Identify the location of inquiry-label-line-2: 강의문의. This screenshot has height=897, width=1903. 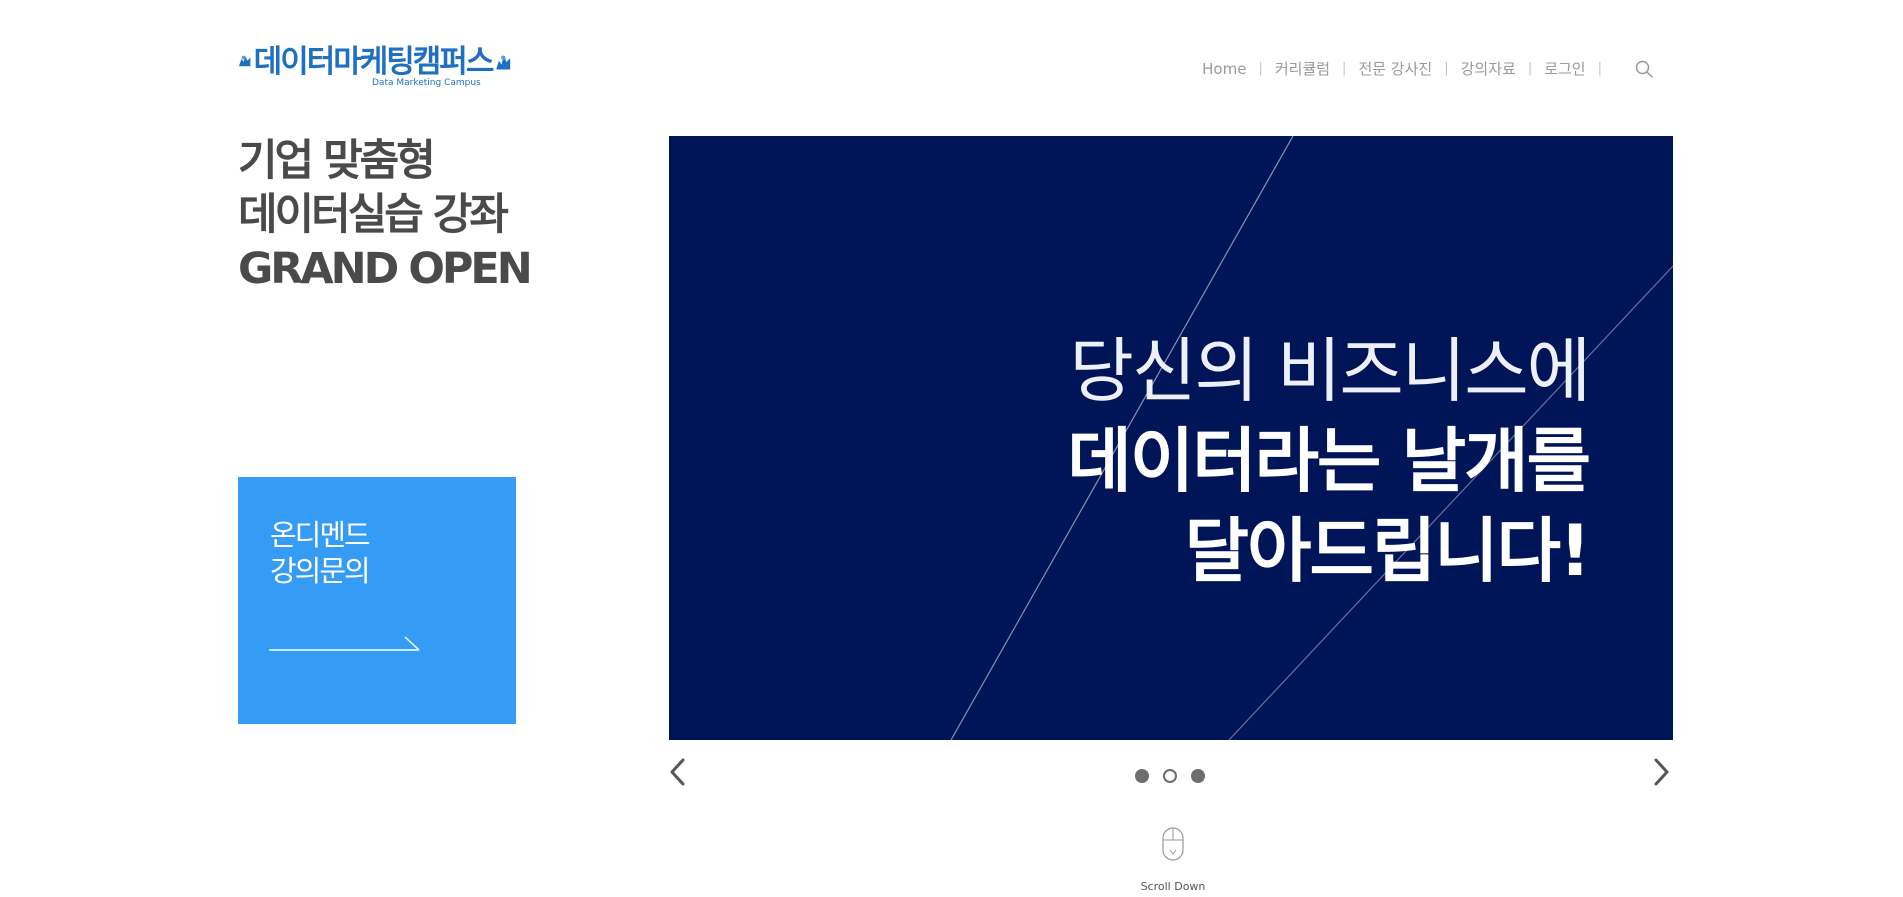
(320, 571).